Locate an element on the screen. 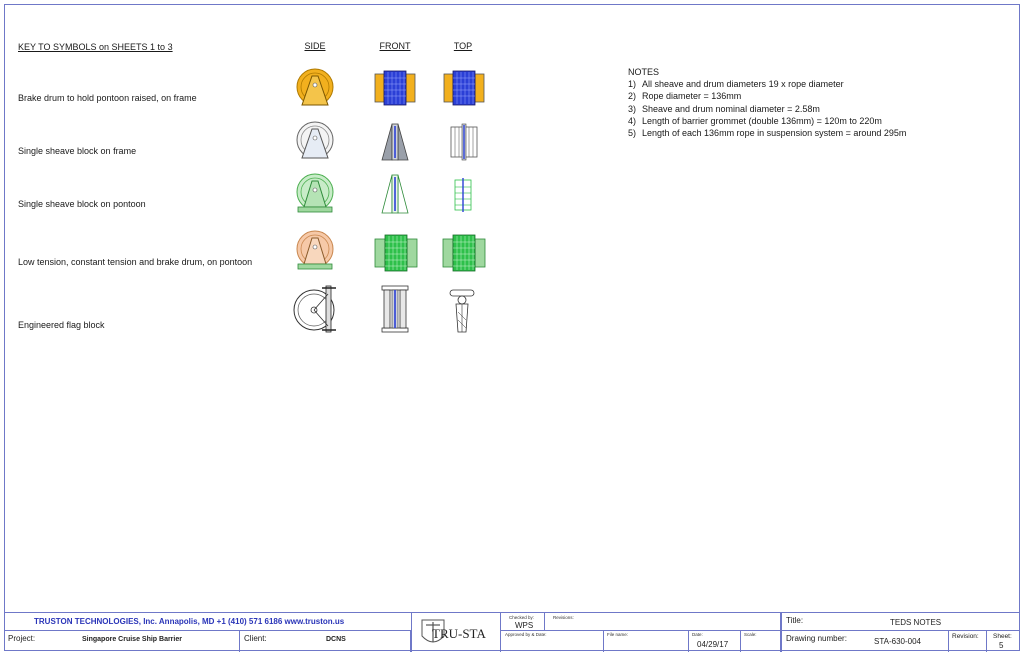 The height and width of the screenshot is (655, 1024). scale-cell: Scale: is located at coordinates (761, 641).